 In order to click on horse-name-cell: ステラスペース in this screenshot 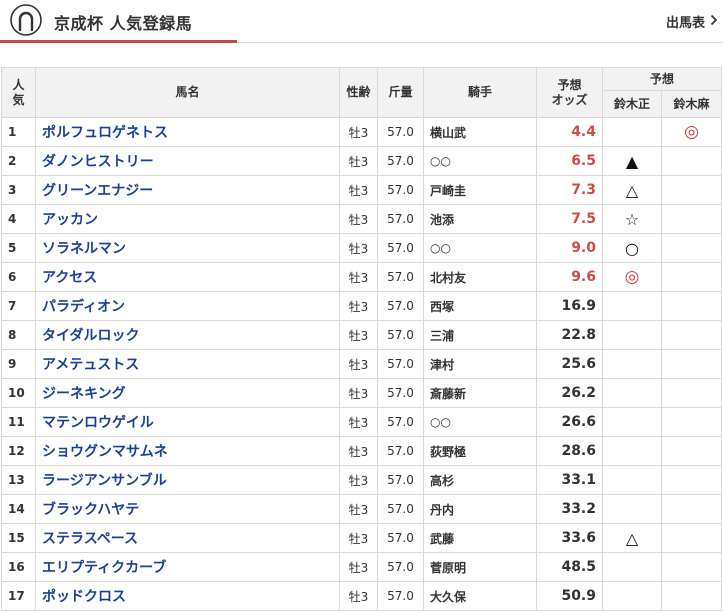, I will do `click(187, 538)`.